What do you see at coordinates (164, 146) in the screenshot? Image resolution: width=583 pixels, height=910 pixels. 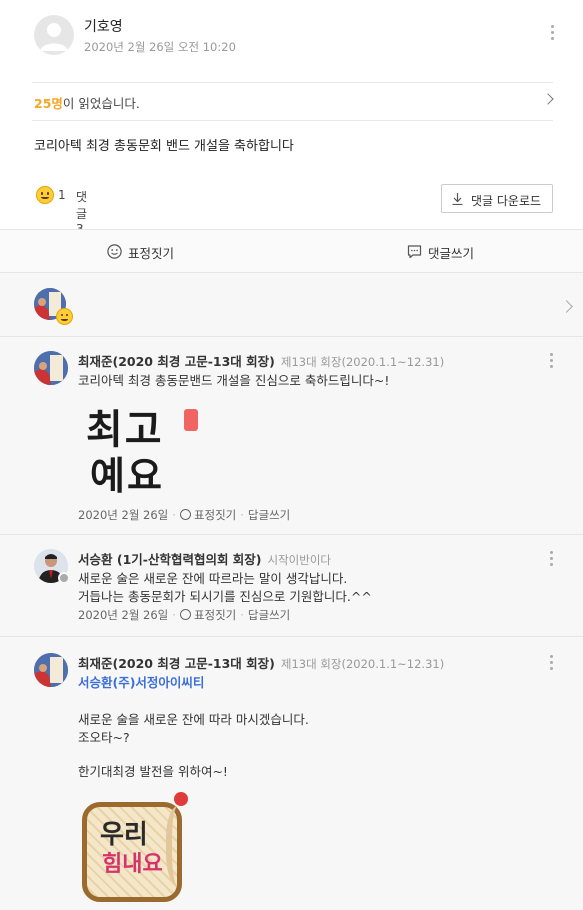 I see `post-body: 코리아텍 최경 총동문회 밴드 개설을 축하합니다` at bounding box center [164, 146].